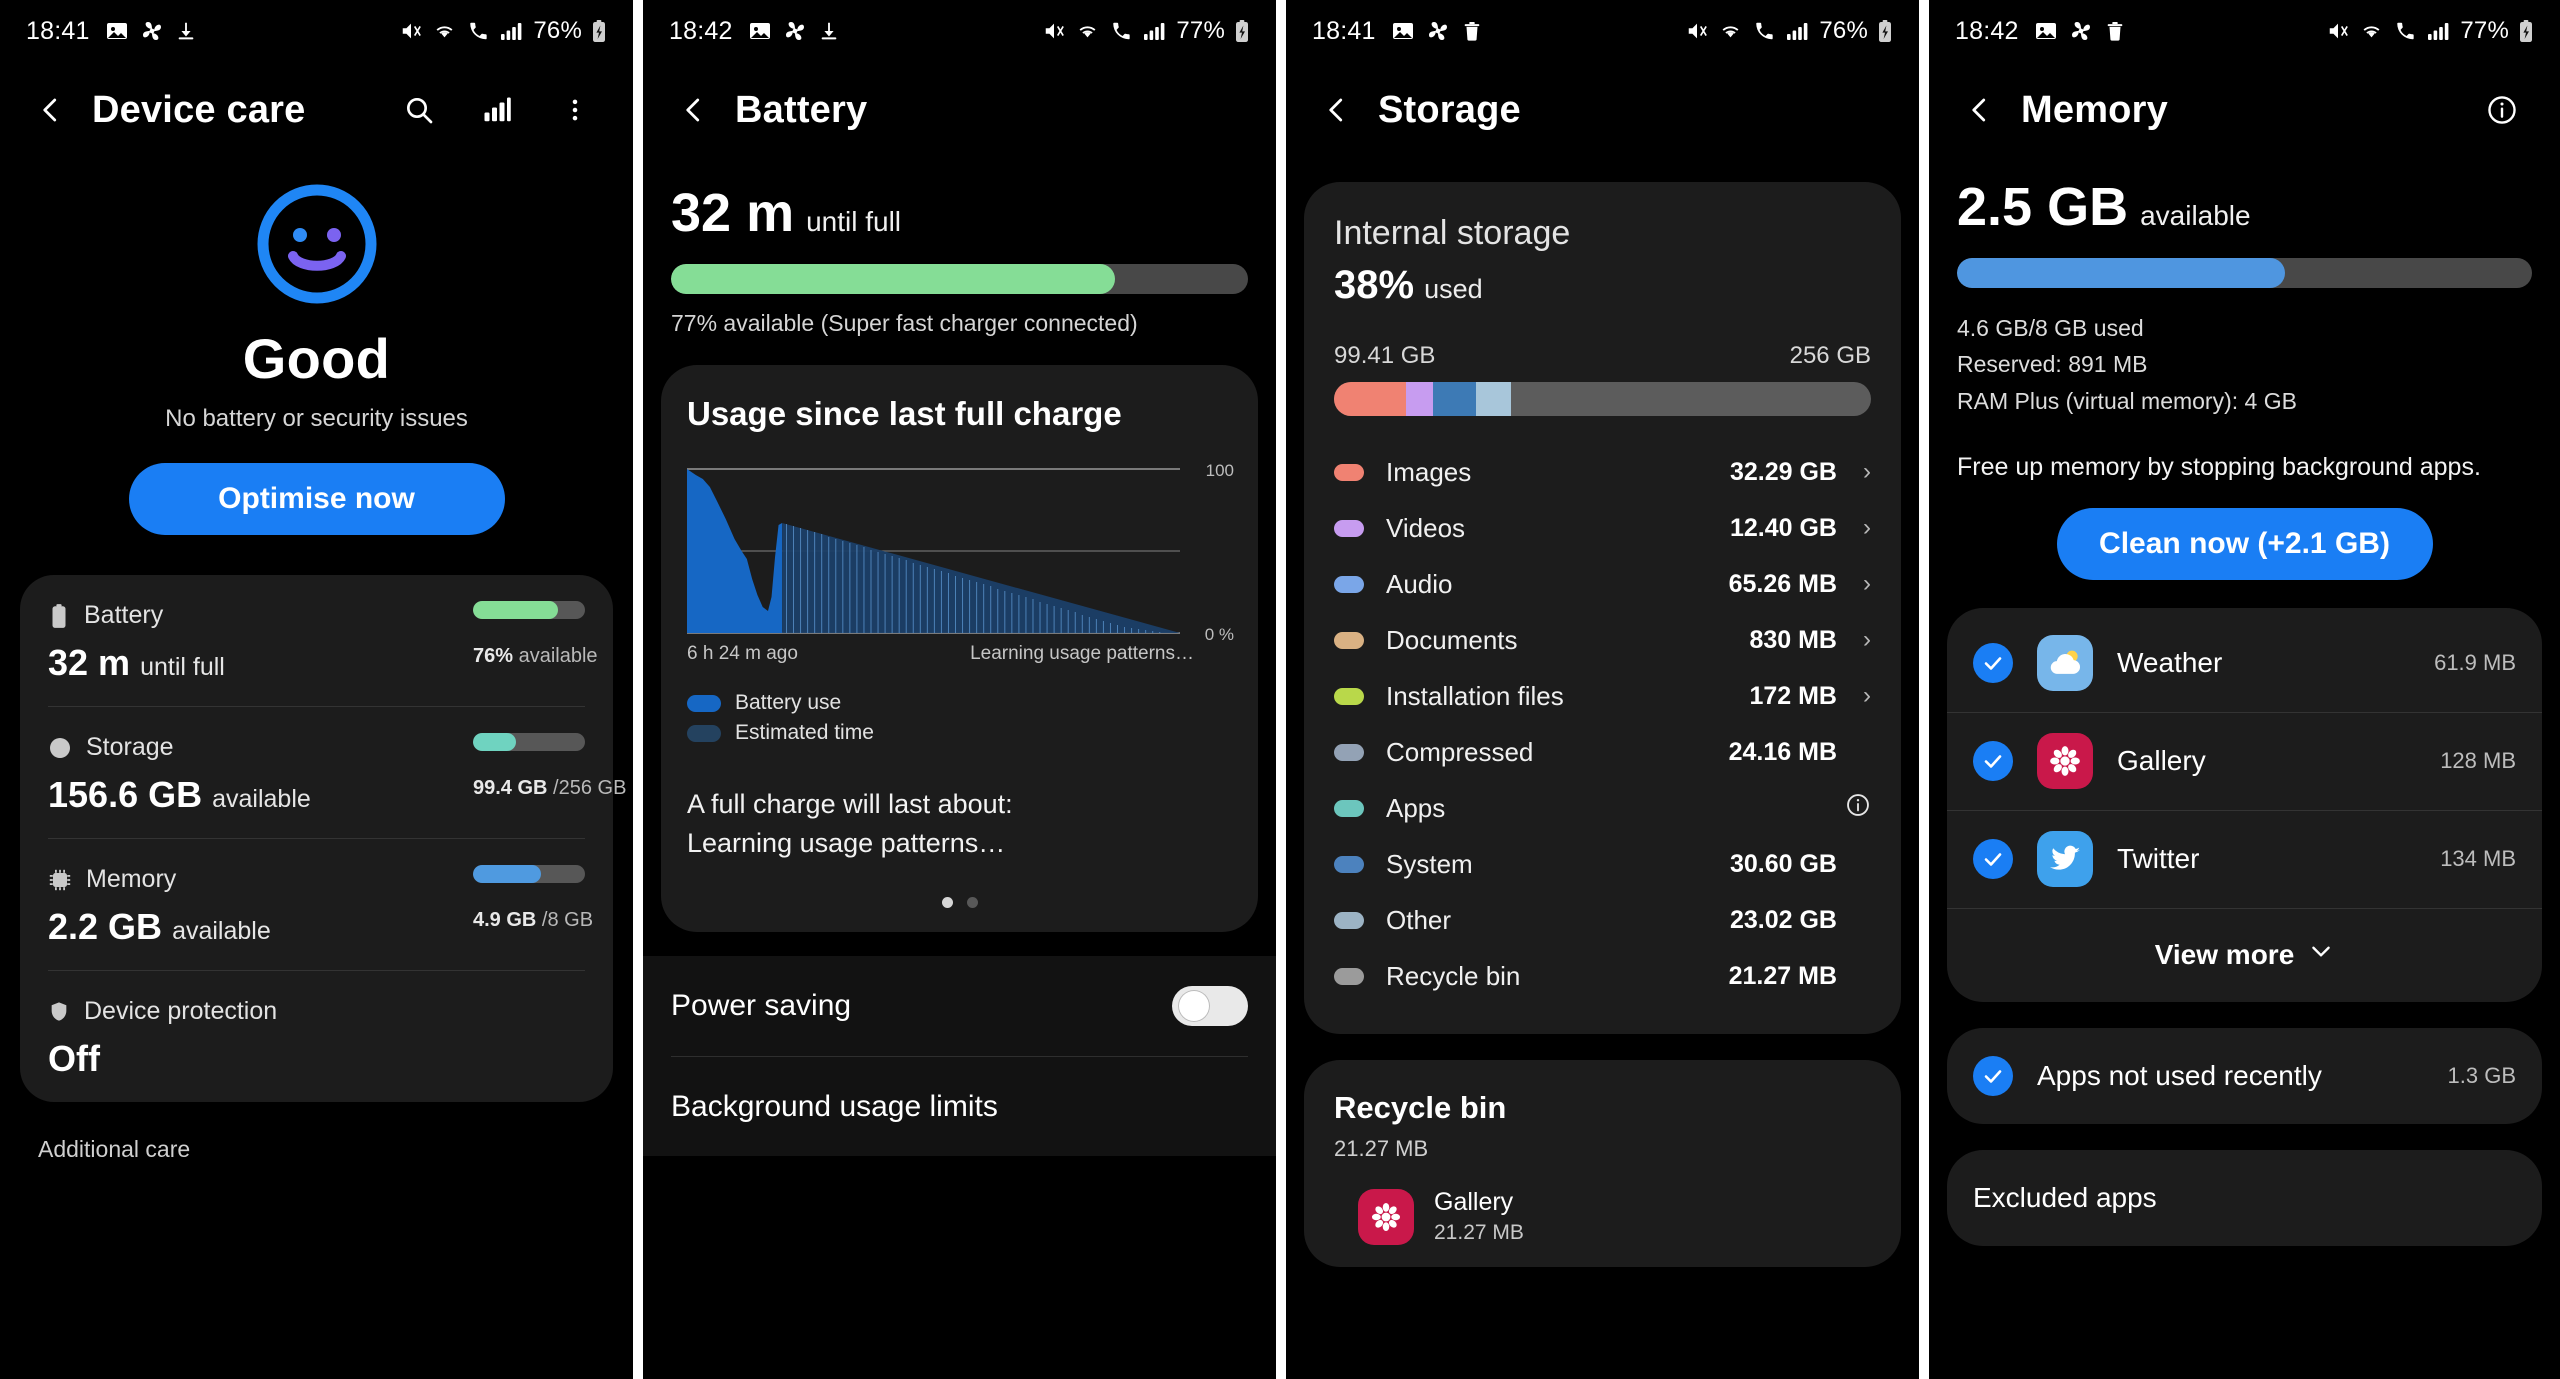  I want to click on more-icon, so click(575, 110).